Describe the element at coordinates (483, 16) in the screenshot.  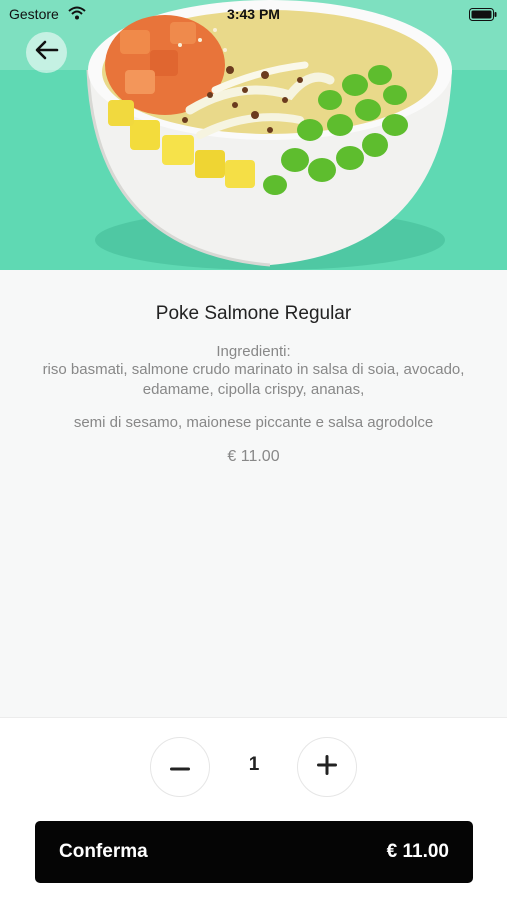
I see `battery-icon` at that location.